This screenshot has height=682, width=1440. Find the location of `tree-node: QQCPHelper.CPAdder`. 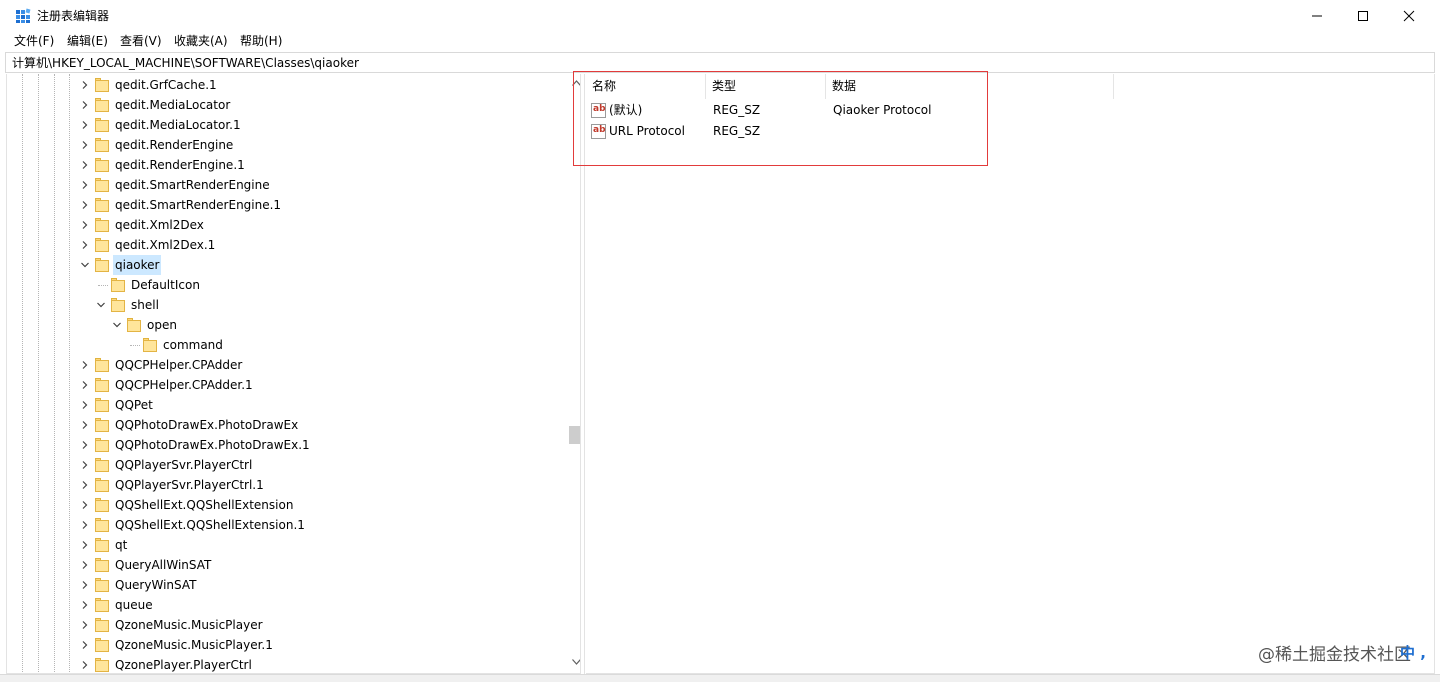

tree-node: QQCPHelper.CPAdder is located at coordinates (284, 365).